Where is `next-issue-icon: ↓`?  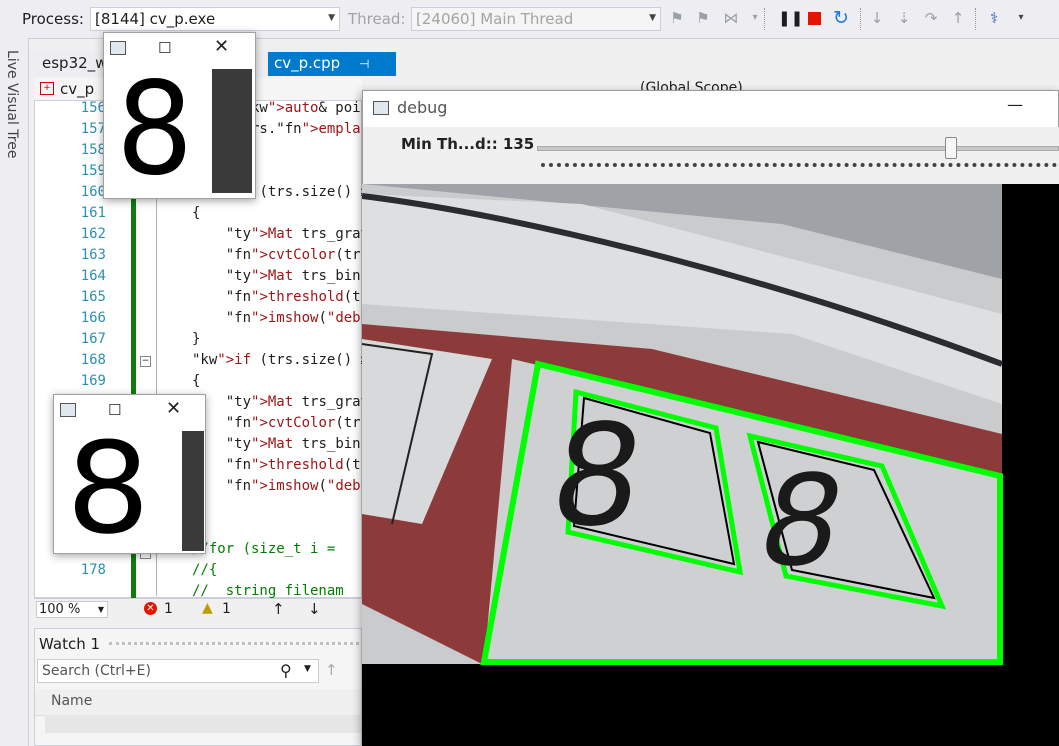
next-issue-icon: ↓ is located at coordinates (314, 609).